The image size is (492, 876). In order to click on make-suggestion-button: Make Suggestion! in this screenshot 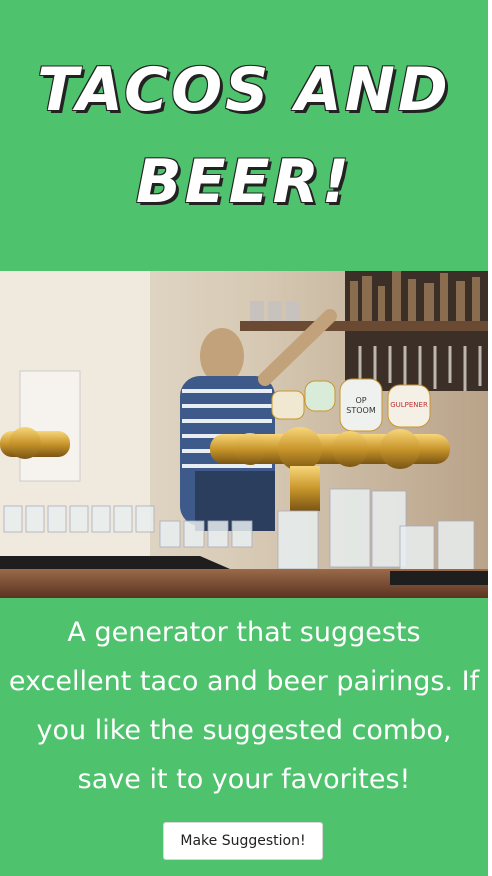, I will do `click(243, 841)`.